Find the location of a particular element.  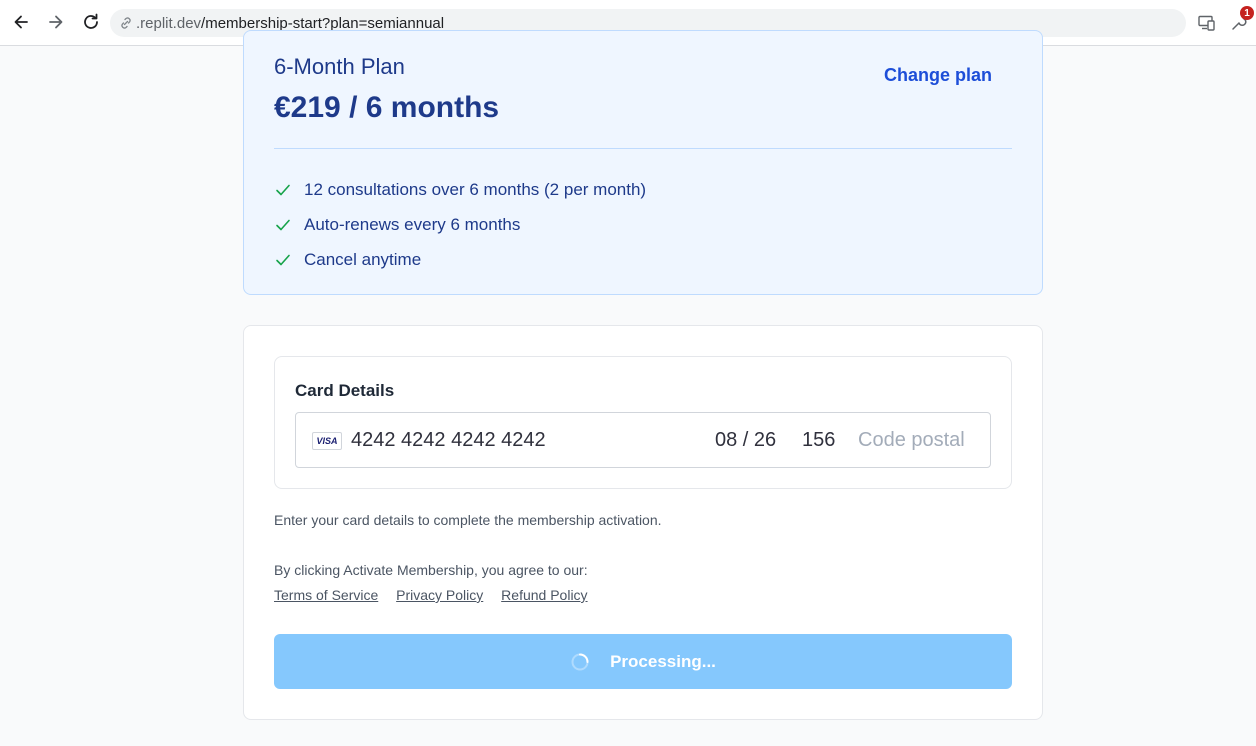

spinner-icon is located at coordinates (580, 661).